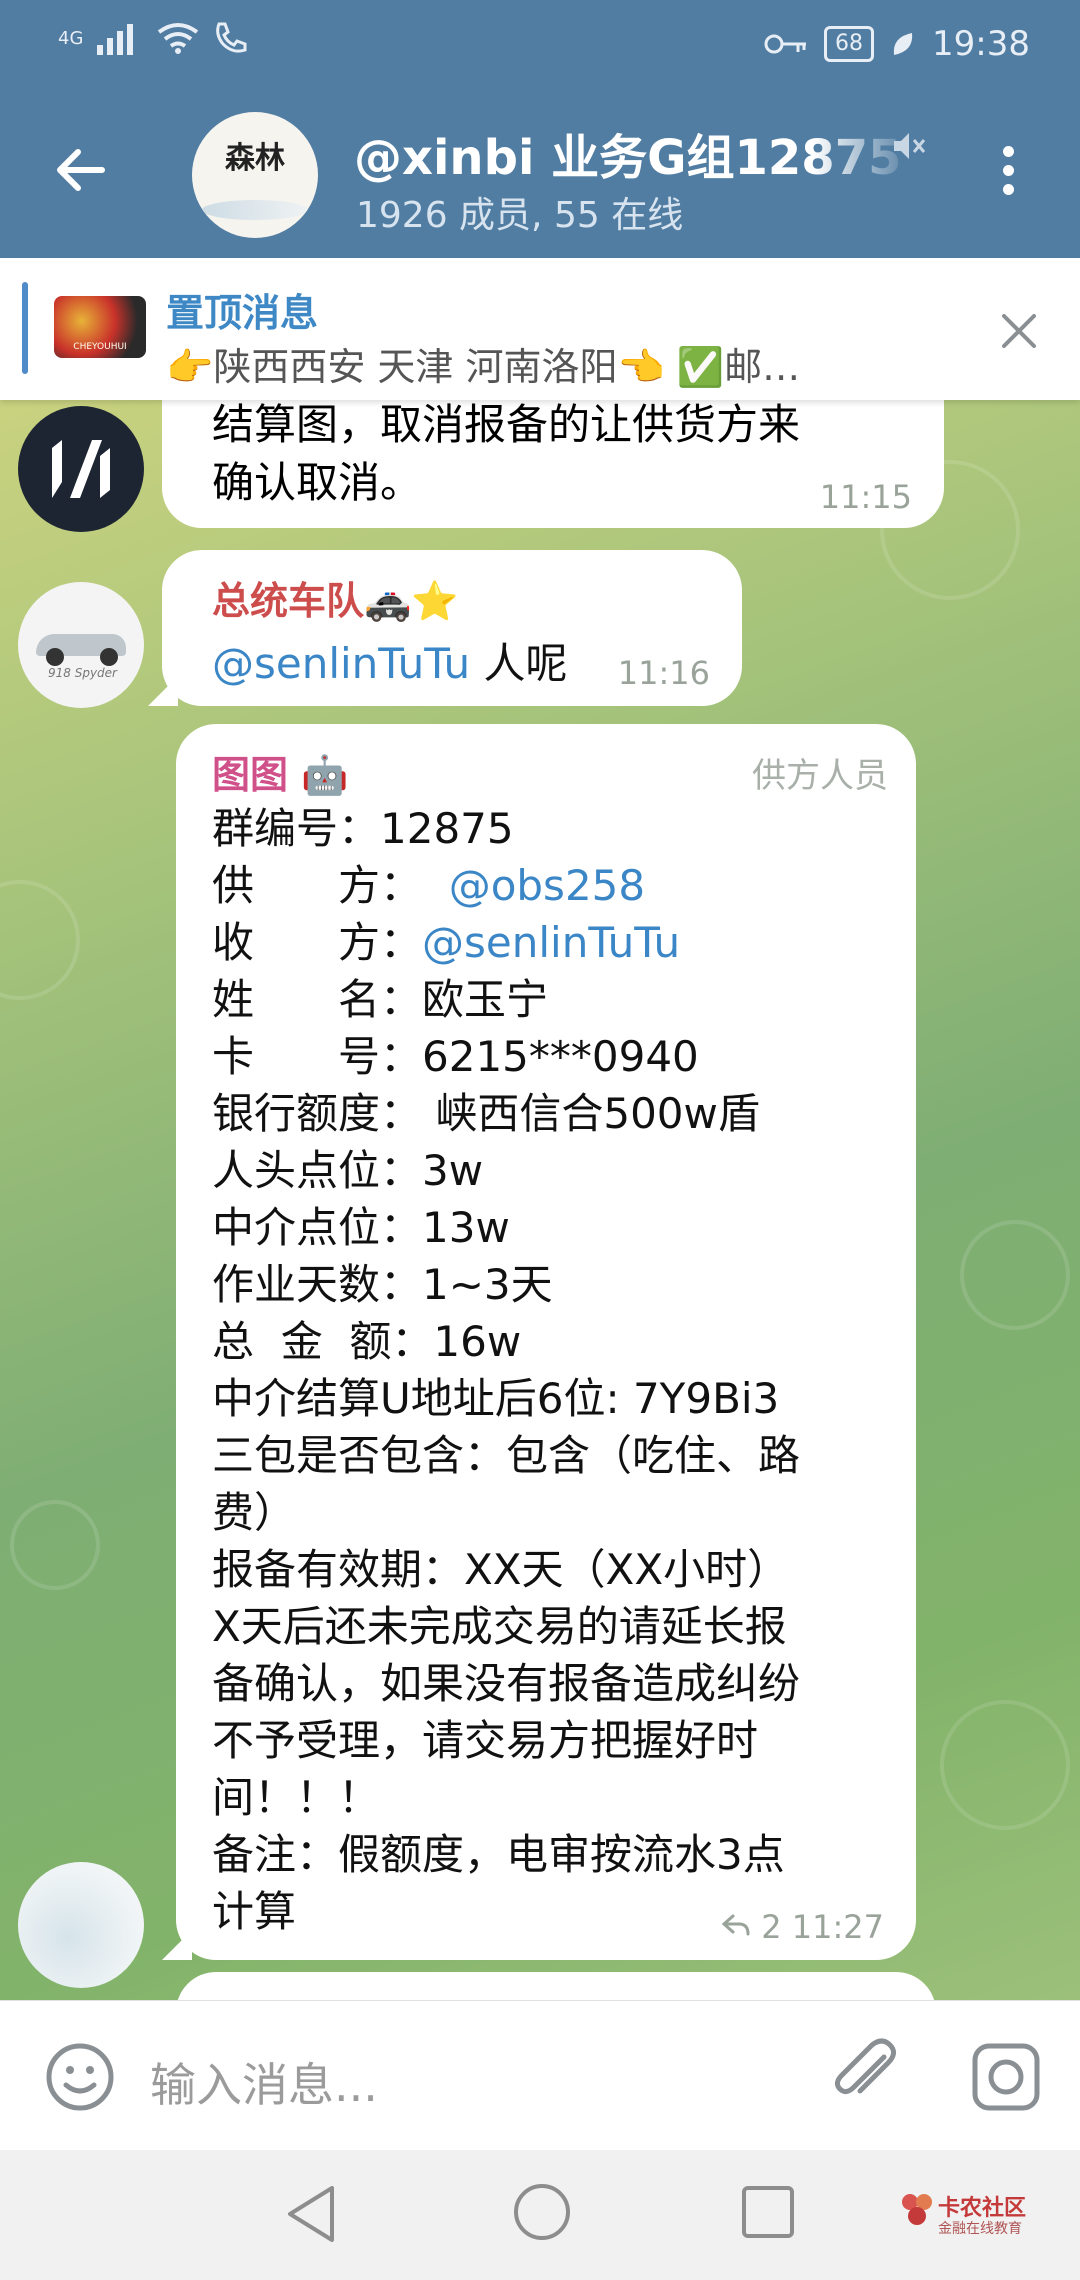 The width and height of the screenshot is (1080, 2280). I want to click on message-line: 总 金 额：16w, so click(367, 1341).